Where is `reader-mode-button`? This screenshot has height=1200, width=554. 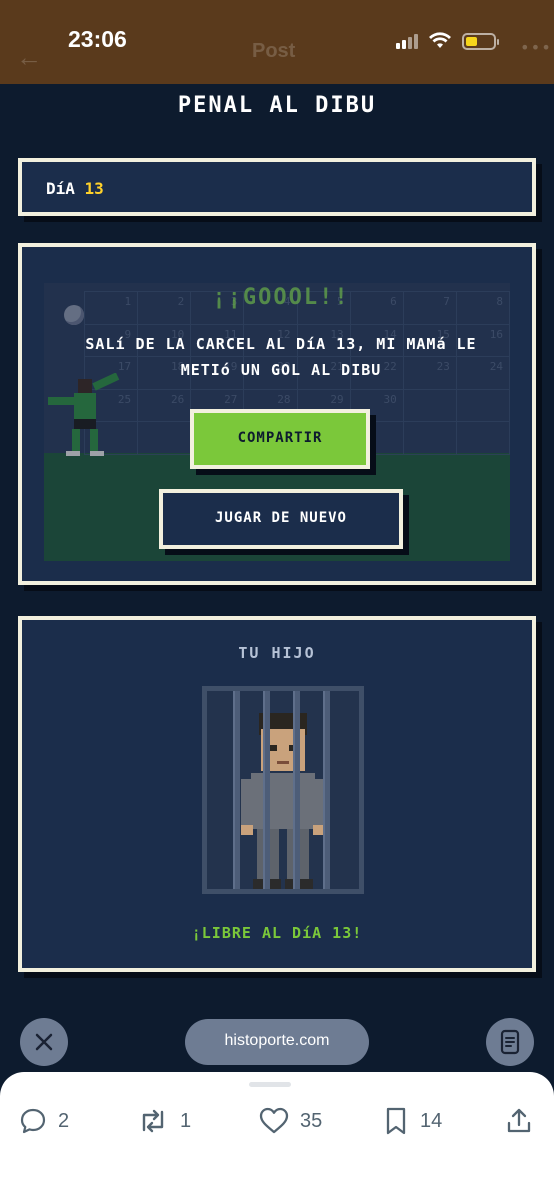
reader-mode-button is located at coordinates (510, 1042).